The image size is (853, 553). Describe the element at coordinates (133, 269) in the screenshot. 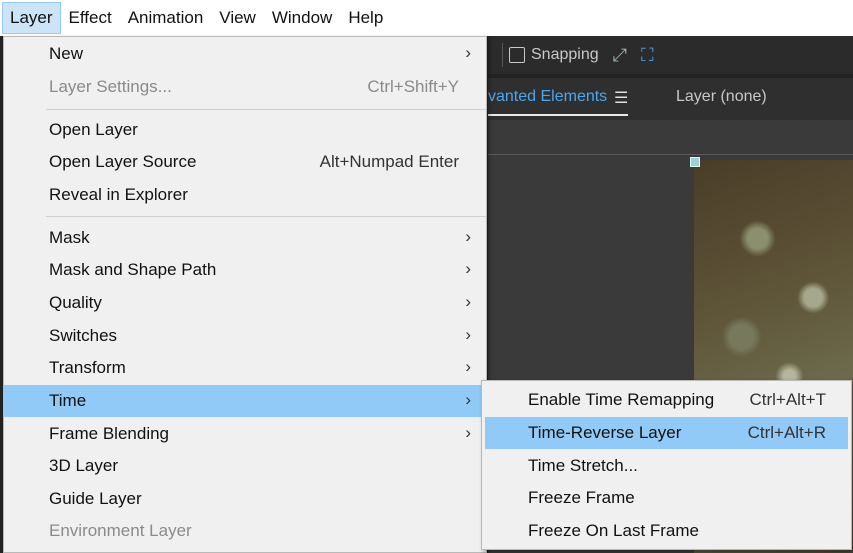

I see `menu-item-label: Mask and Shape Path` at that location.